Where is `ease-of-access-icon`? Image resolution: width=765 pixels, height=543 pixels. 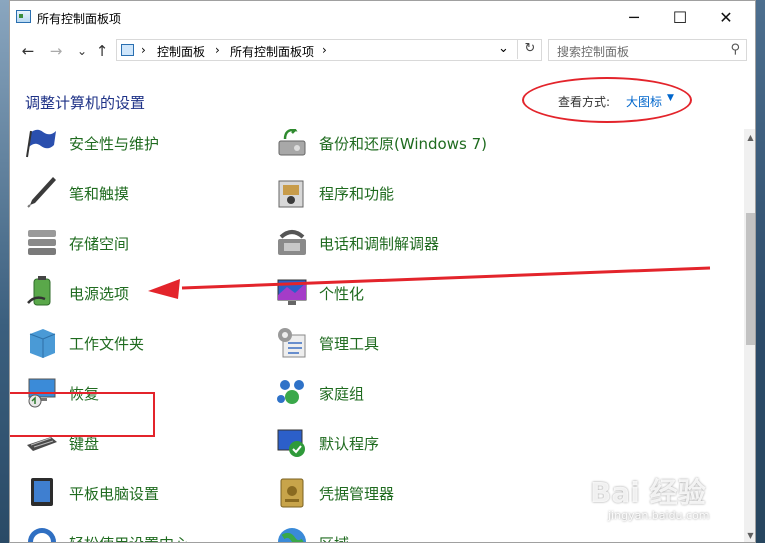 ease-of-access-icon is located at coordinates (42, 535).